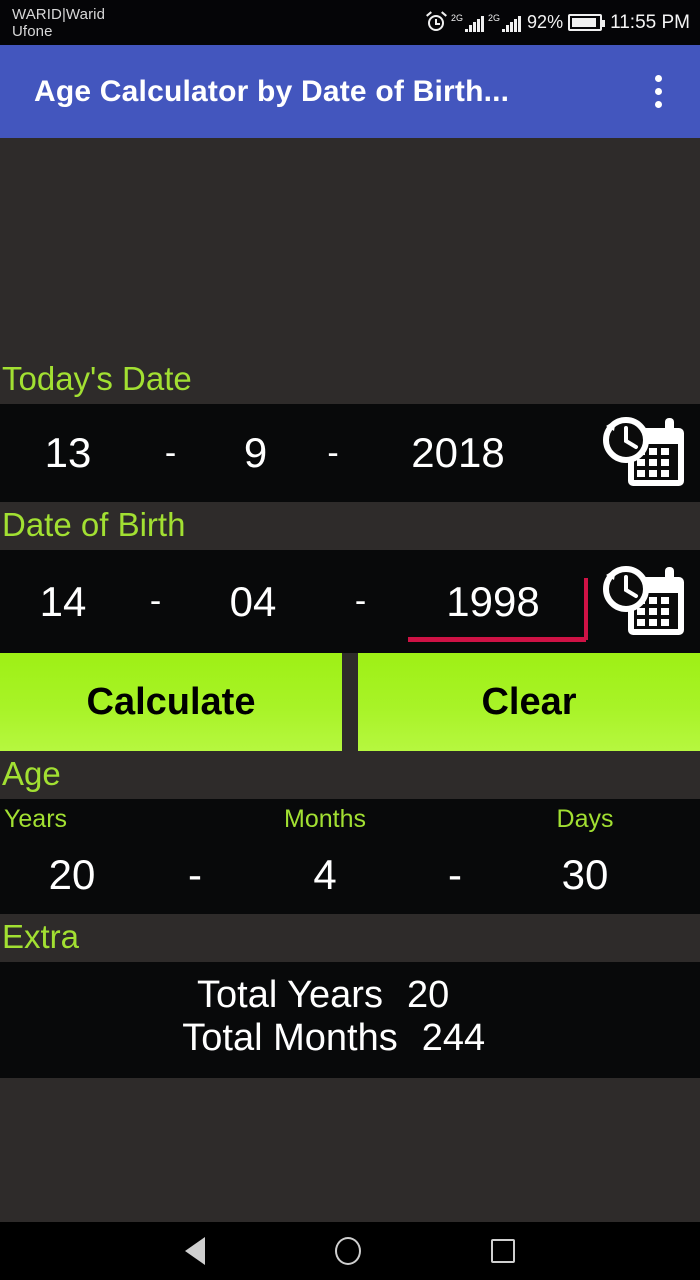 Image resolution: width=700 pixels, height=1280 pixels. Describe the element at coordinates (468, 22) in the screenshot. I see `signal-icon-1: 2G` at that location.